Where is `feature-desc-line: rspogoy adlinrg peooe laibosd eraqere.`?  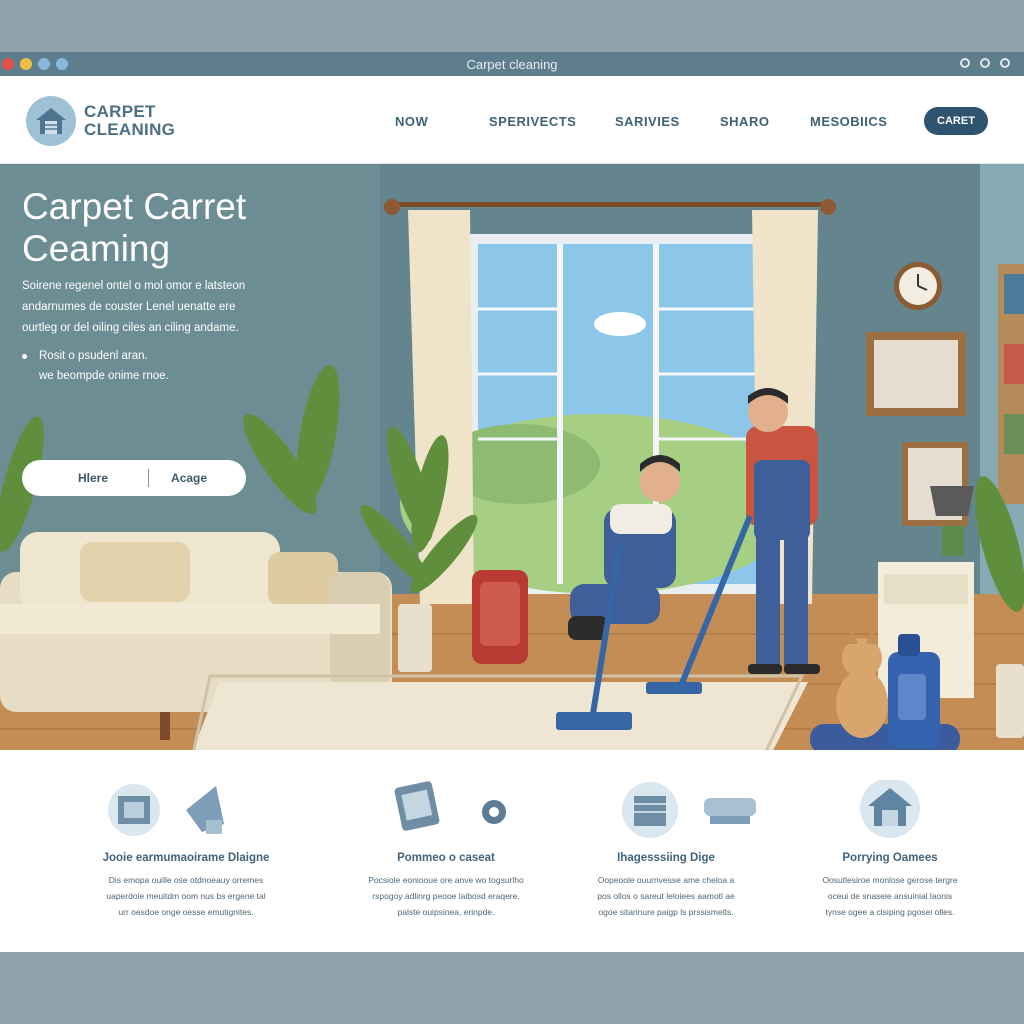
feature-desc-line: rspogoy adlinrg peooe laibosd eraqere. is located at coordinates (446, 896).